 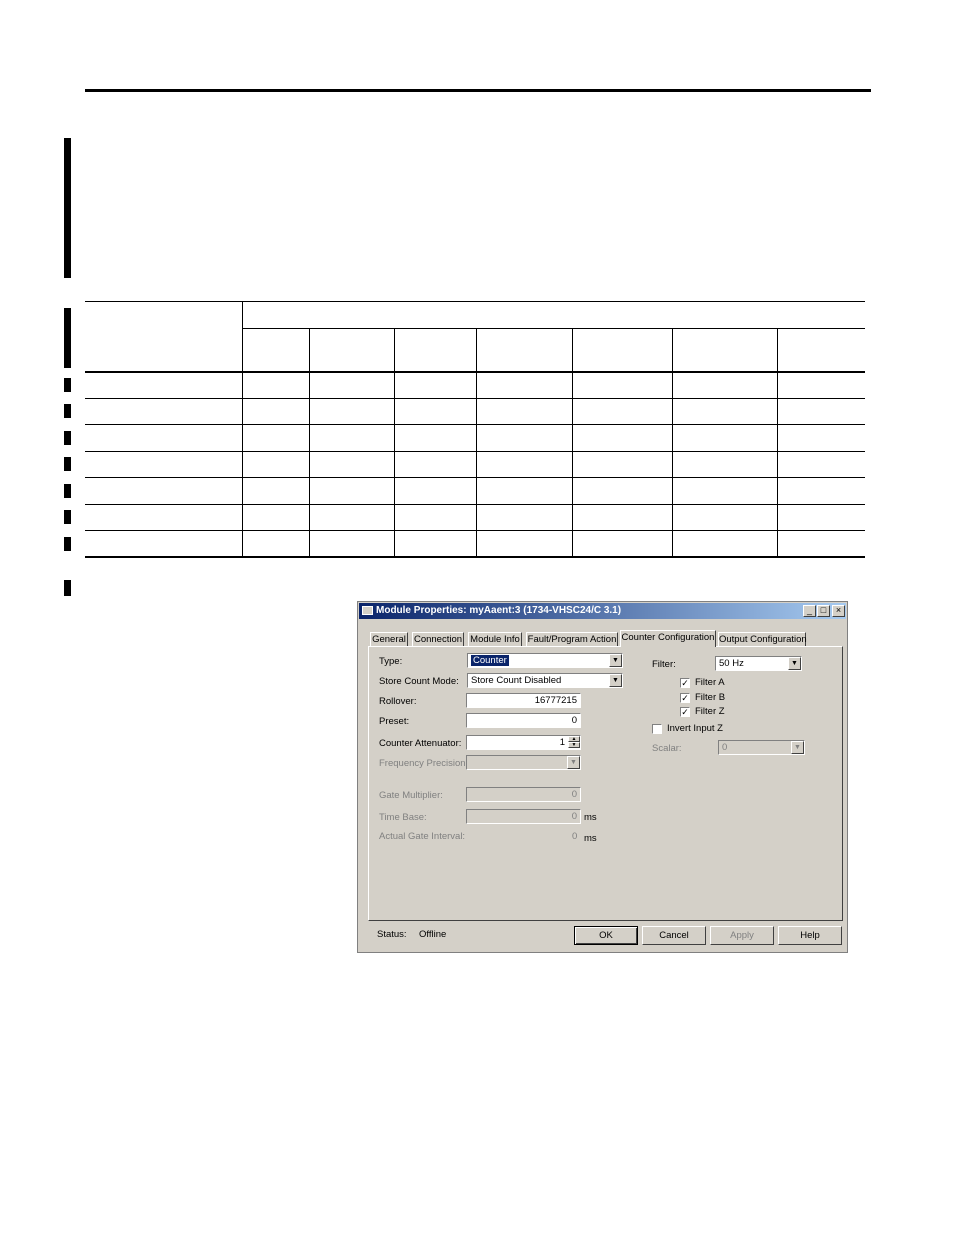 What do you see at coordinates (668, 638) in the screenshot?
I see `tab-counter-configuration: Counter Configuration` at bounding box center [668, 638].